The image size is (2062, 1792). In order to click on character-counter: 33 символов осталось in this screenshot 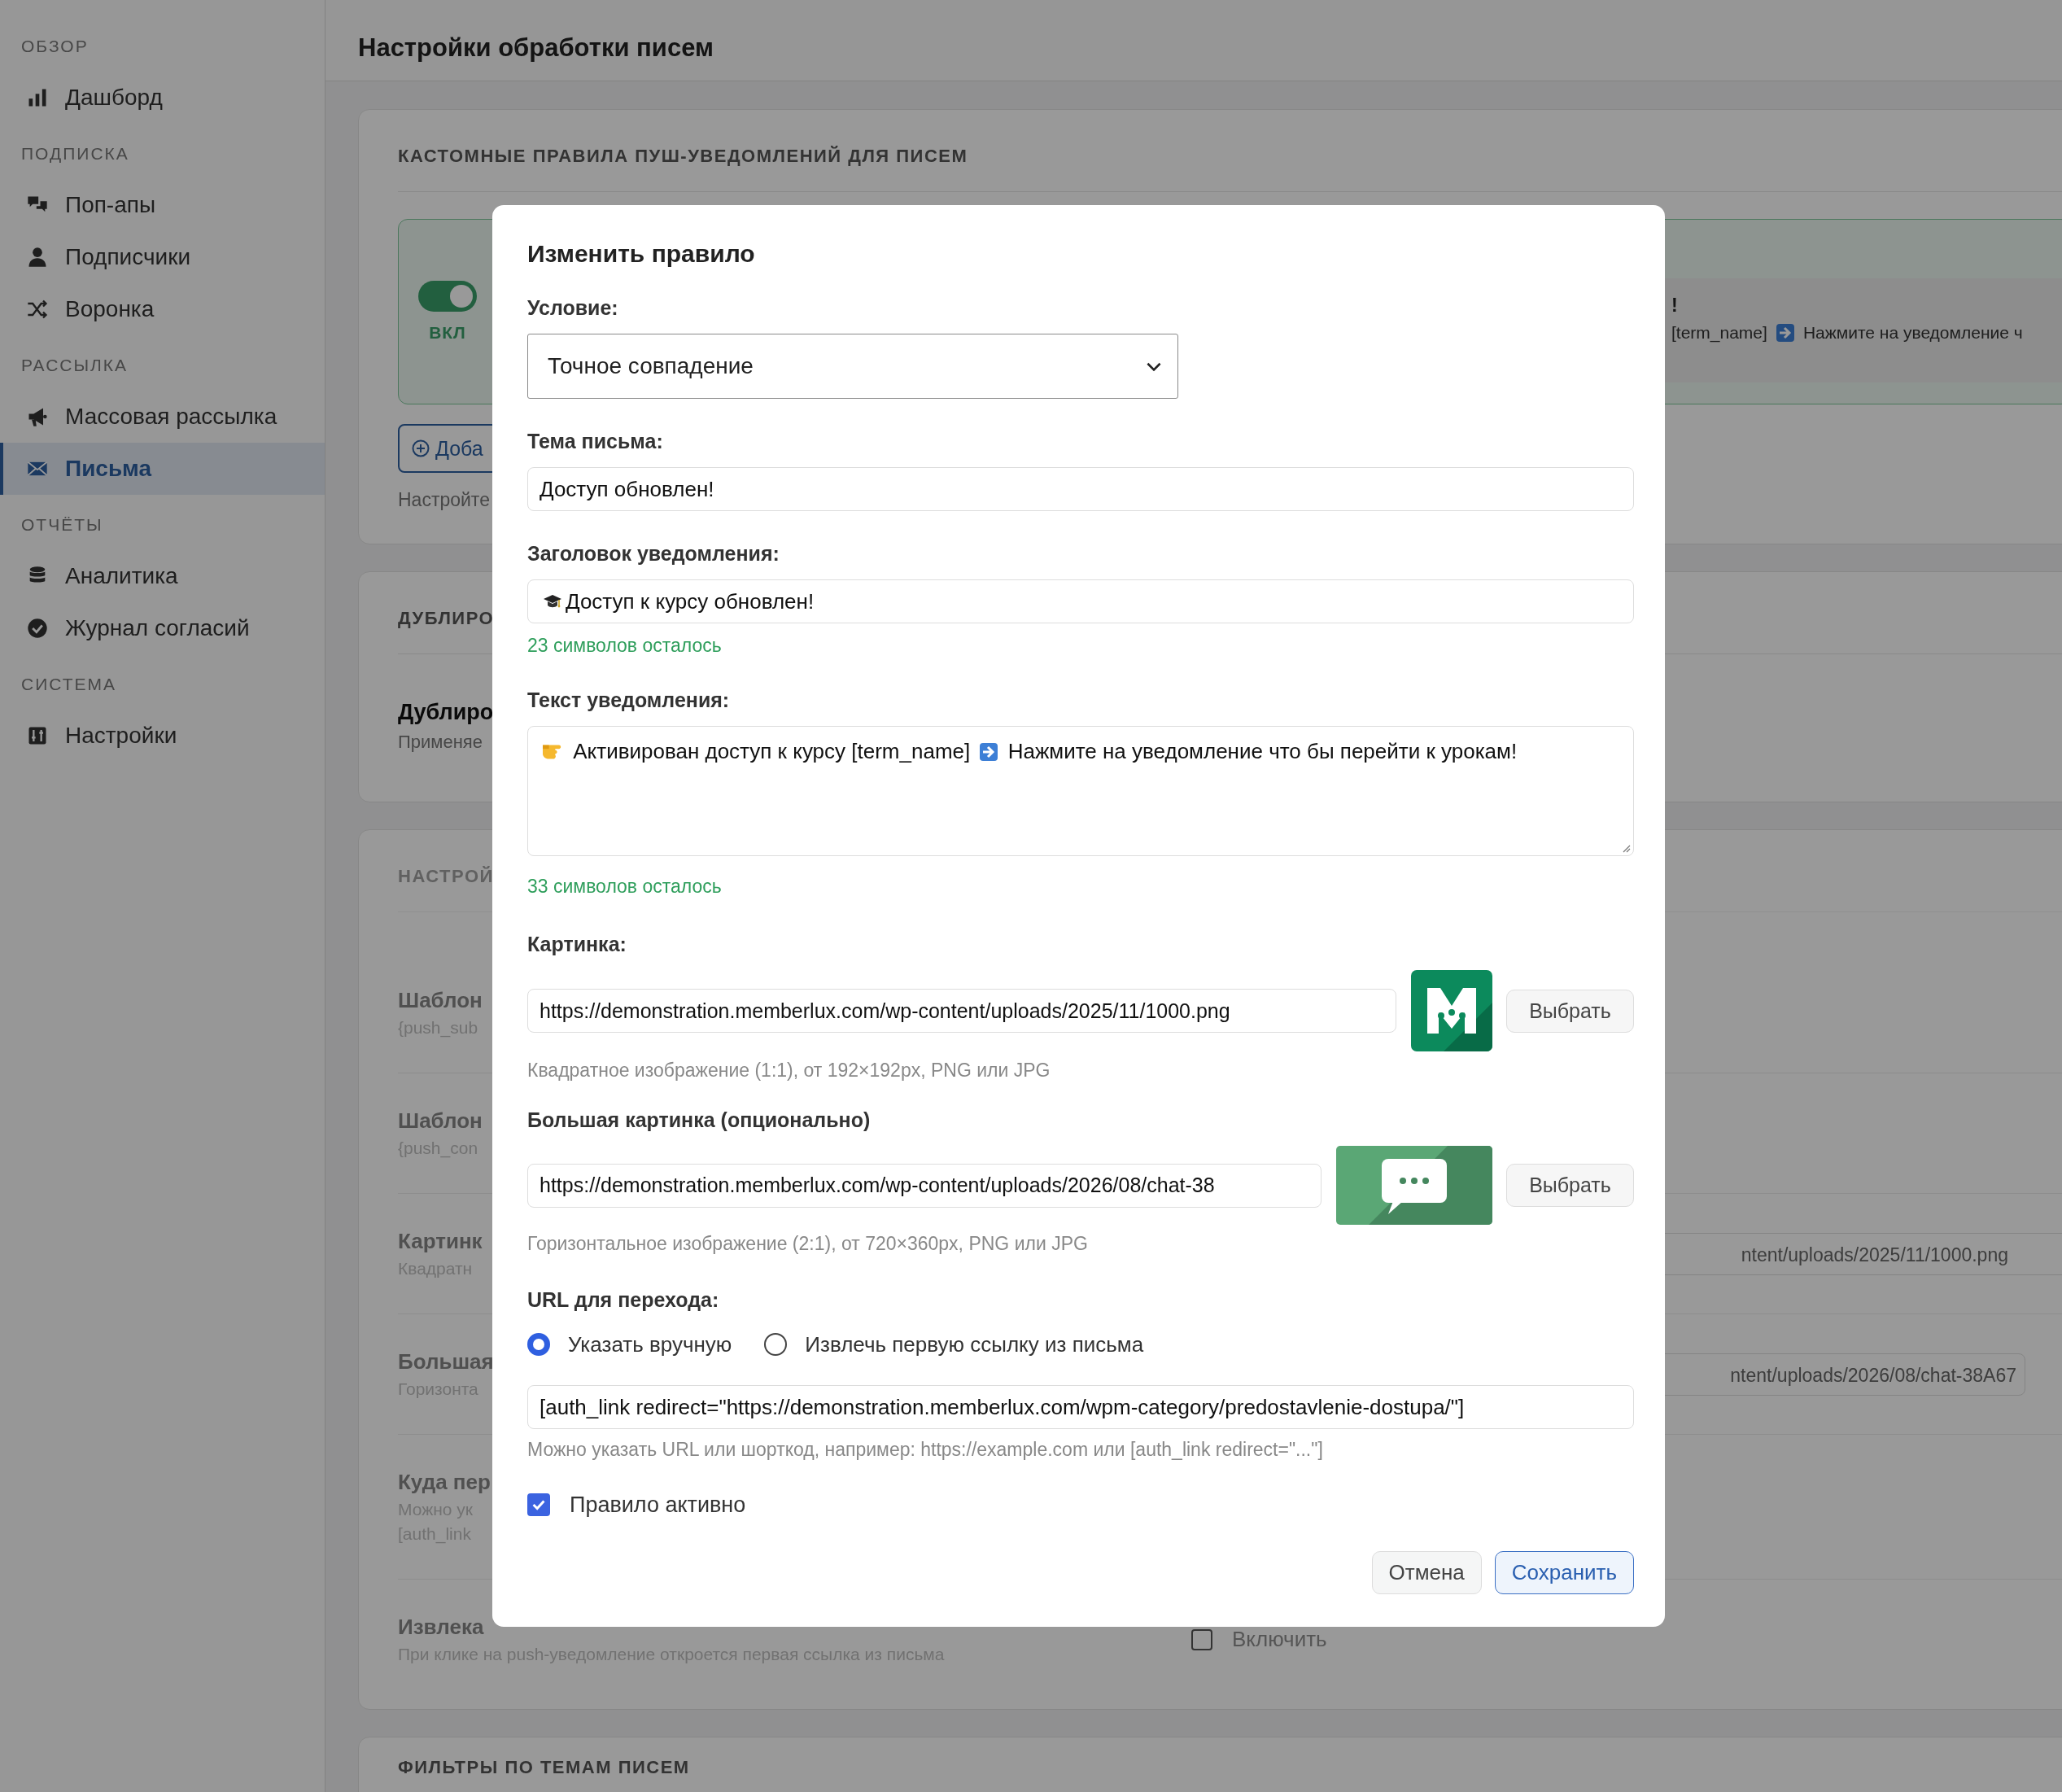, I will do `click(625, 886)`.